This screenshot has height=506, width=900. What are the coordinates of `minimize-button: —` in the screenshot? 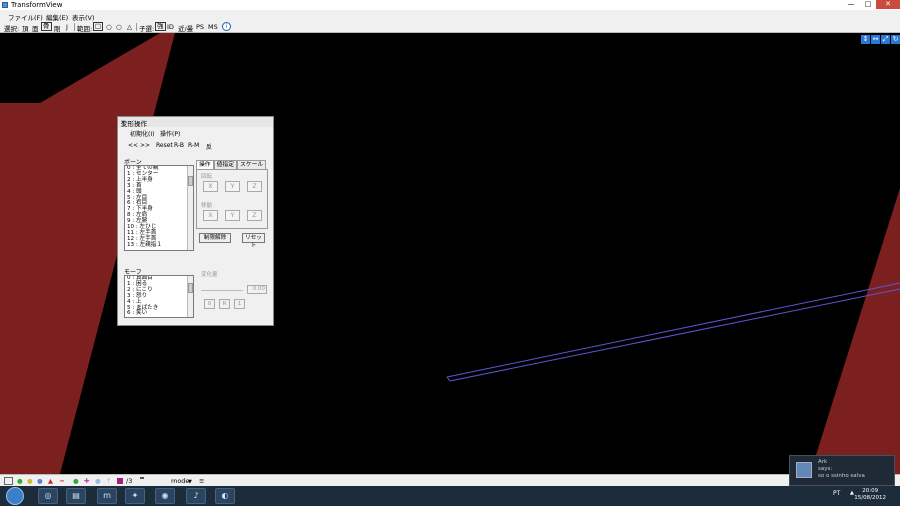 It's located at (851, 4).